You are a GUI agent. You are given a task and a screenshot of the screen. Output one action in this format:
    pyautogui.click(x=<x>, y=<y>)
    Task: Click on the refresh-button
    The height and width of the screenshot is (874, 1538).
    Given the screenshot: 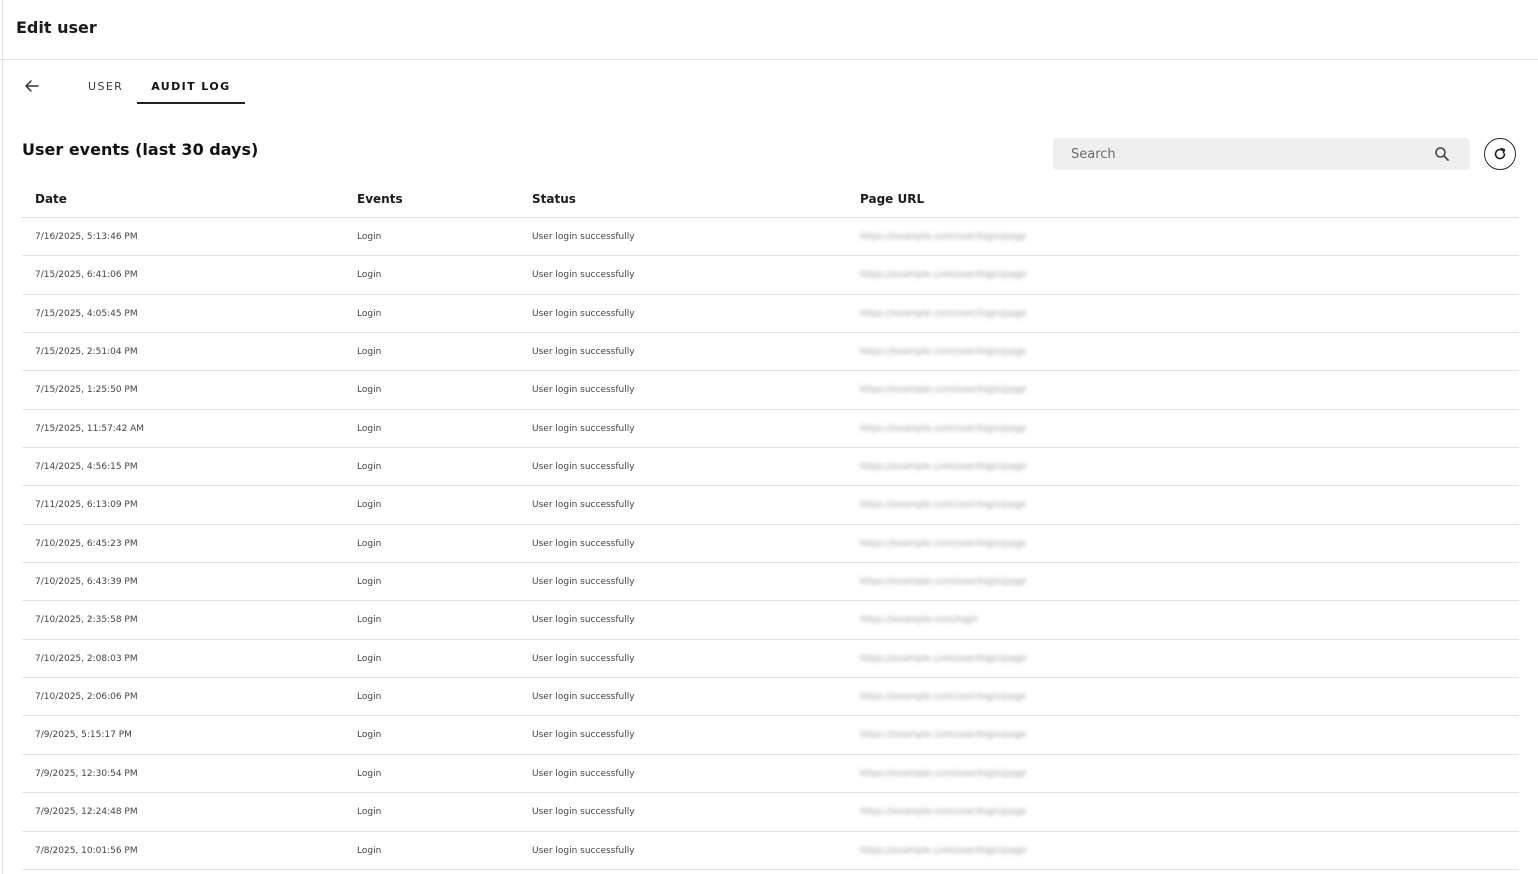 What is the action you would take?
    pyautogui.click(x=1500, y=154)
    